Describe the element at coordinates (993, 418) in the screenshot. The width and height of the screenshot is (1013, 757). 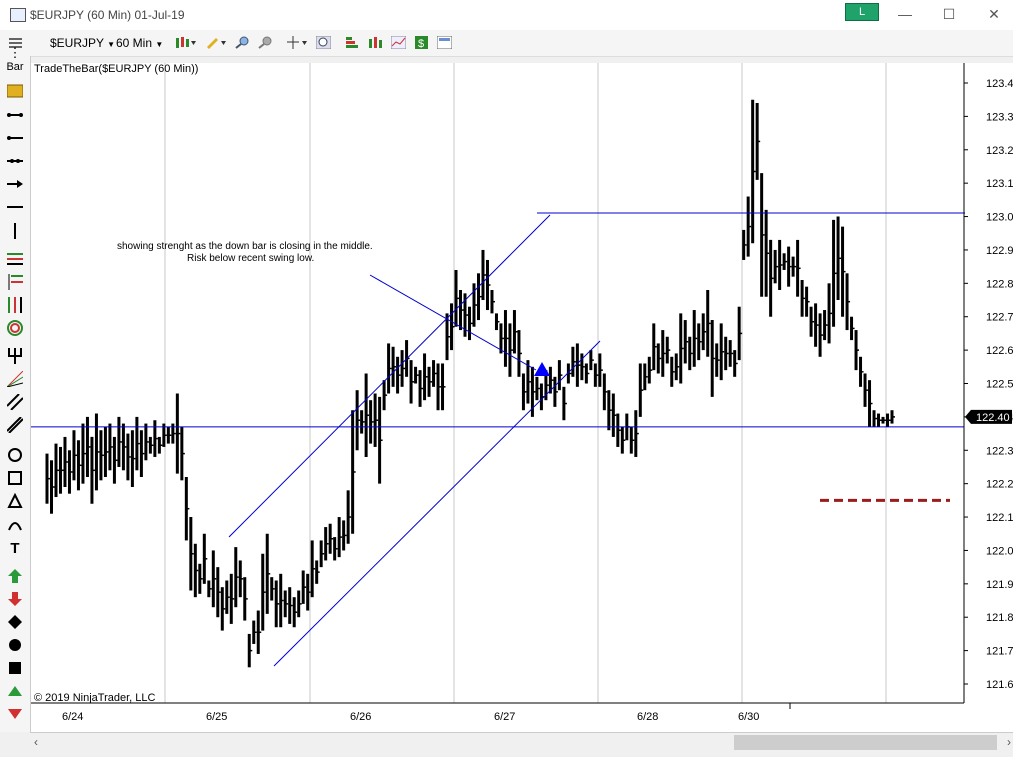
I see `current-price-label: 122.40` at that location.